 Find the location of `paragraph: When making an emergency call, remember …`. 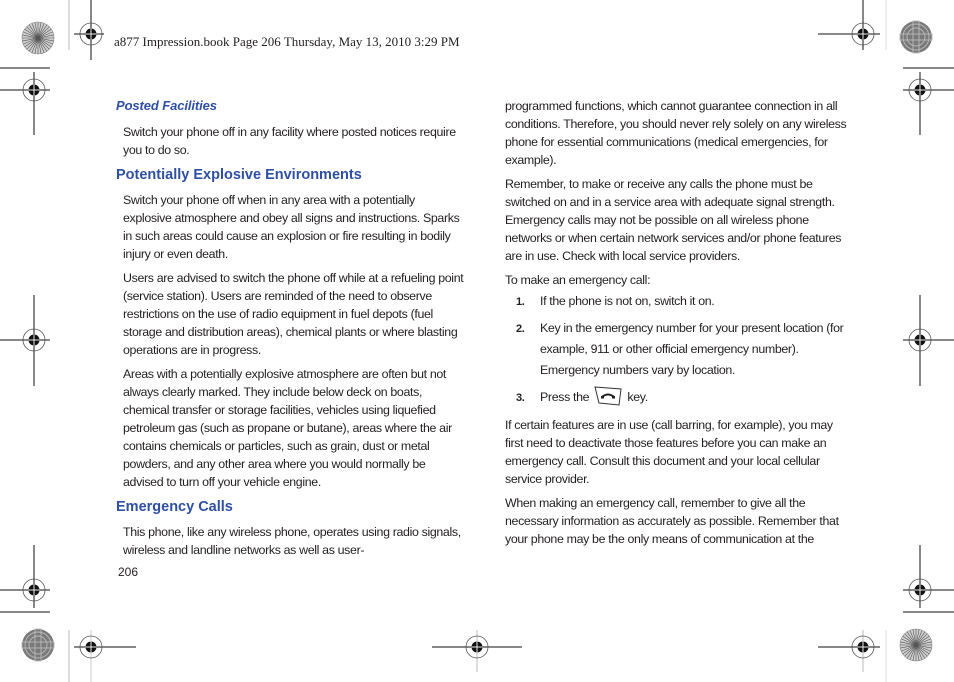

paragraph: When making an emergency call, remember … is located at coordinates (672, 521).